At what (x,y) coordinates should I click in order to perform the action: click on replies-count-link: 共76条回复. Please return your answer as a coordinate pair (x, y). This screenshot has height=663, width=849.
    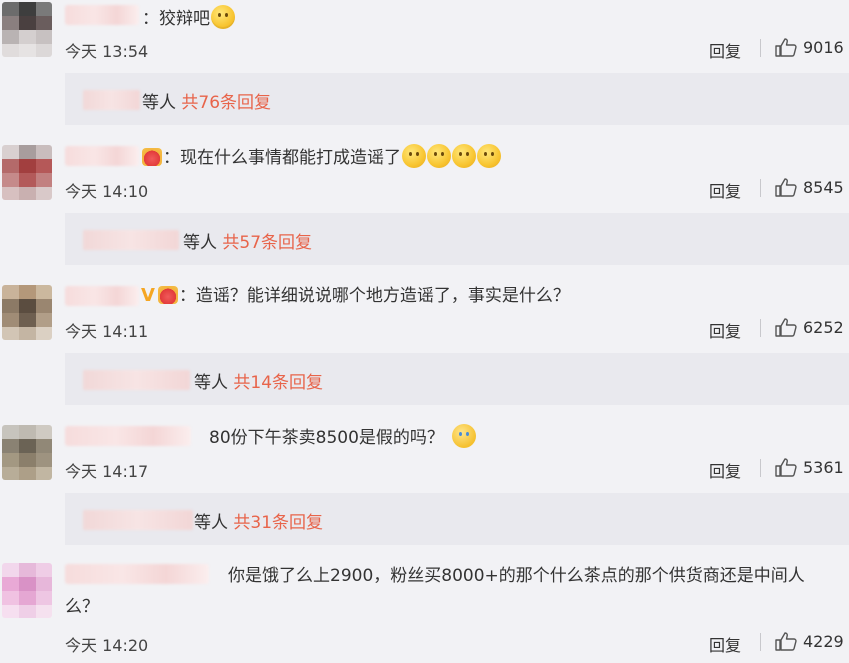
    Looking at the image, I should click on (226, 103).